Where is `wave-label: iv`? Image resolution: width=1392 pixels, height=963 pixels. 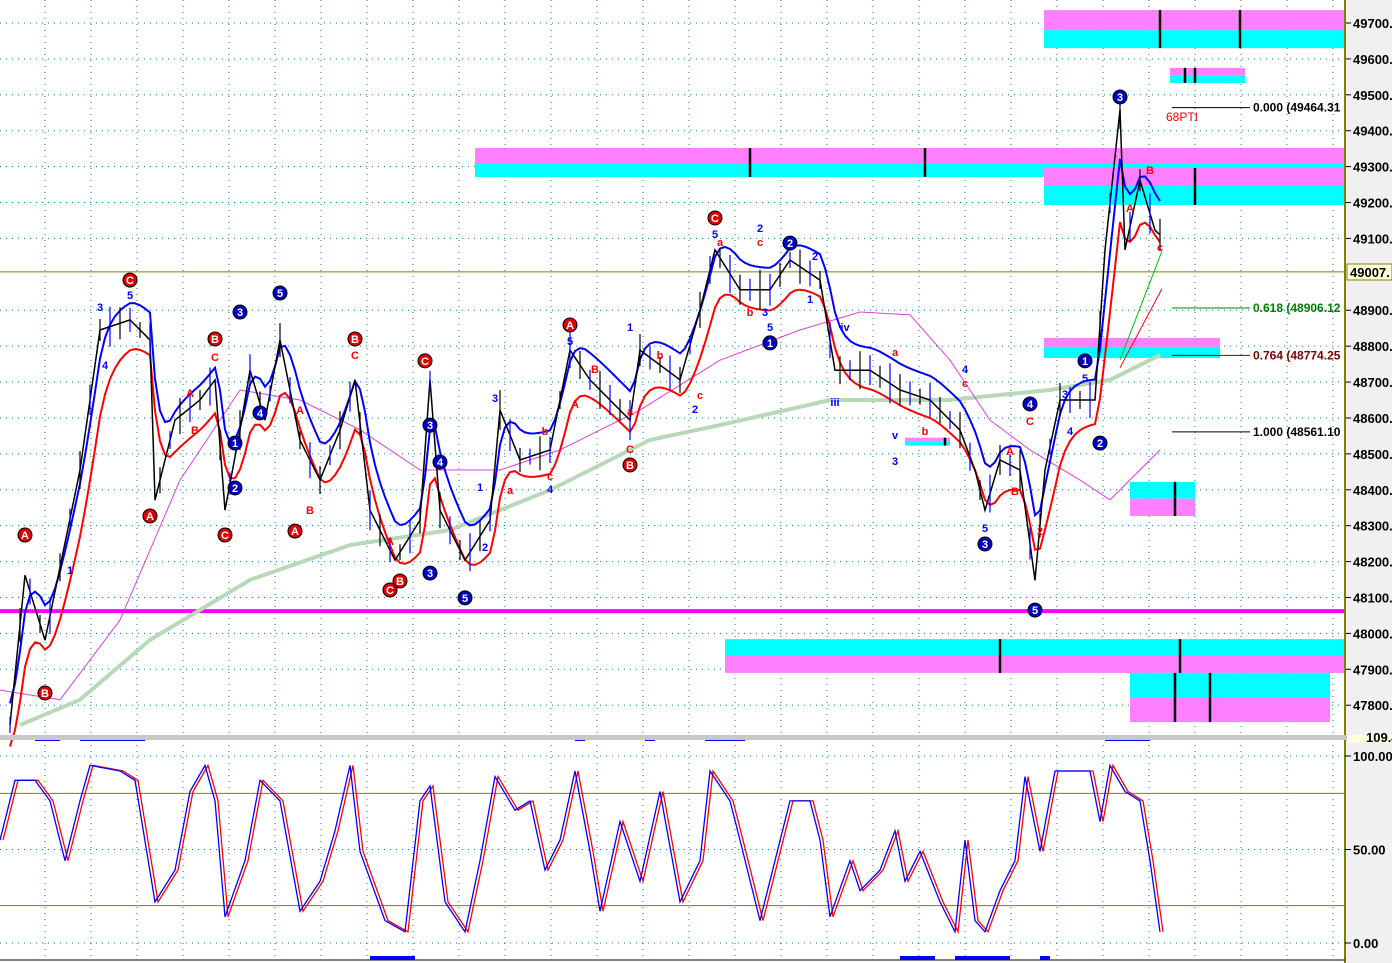 wave-label: iv is located at coordinates (845, 328).